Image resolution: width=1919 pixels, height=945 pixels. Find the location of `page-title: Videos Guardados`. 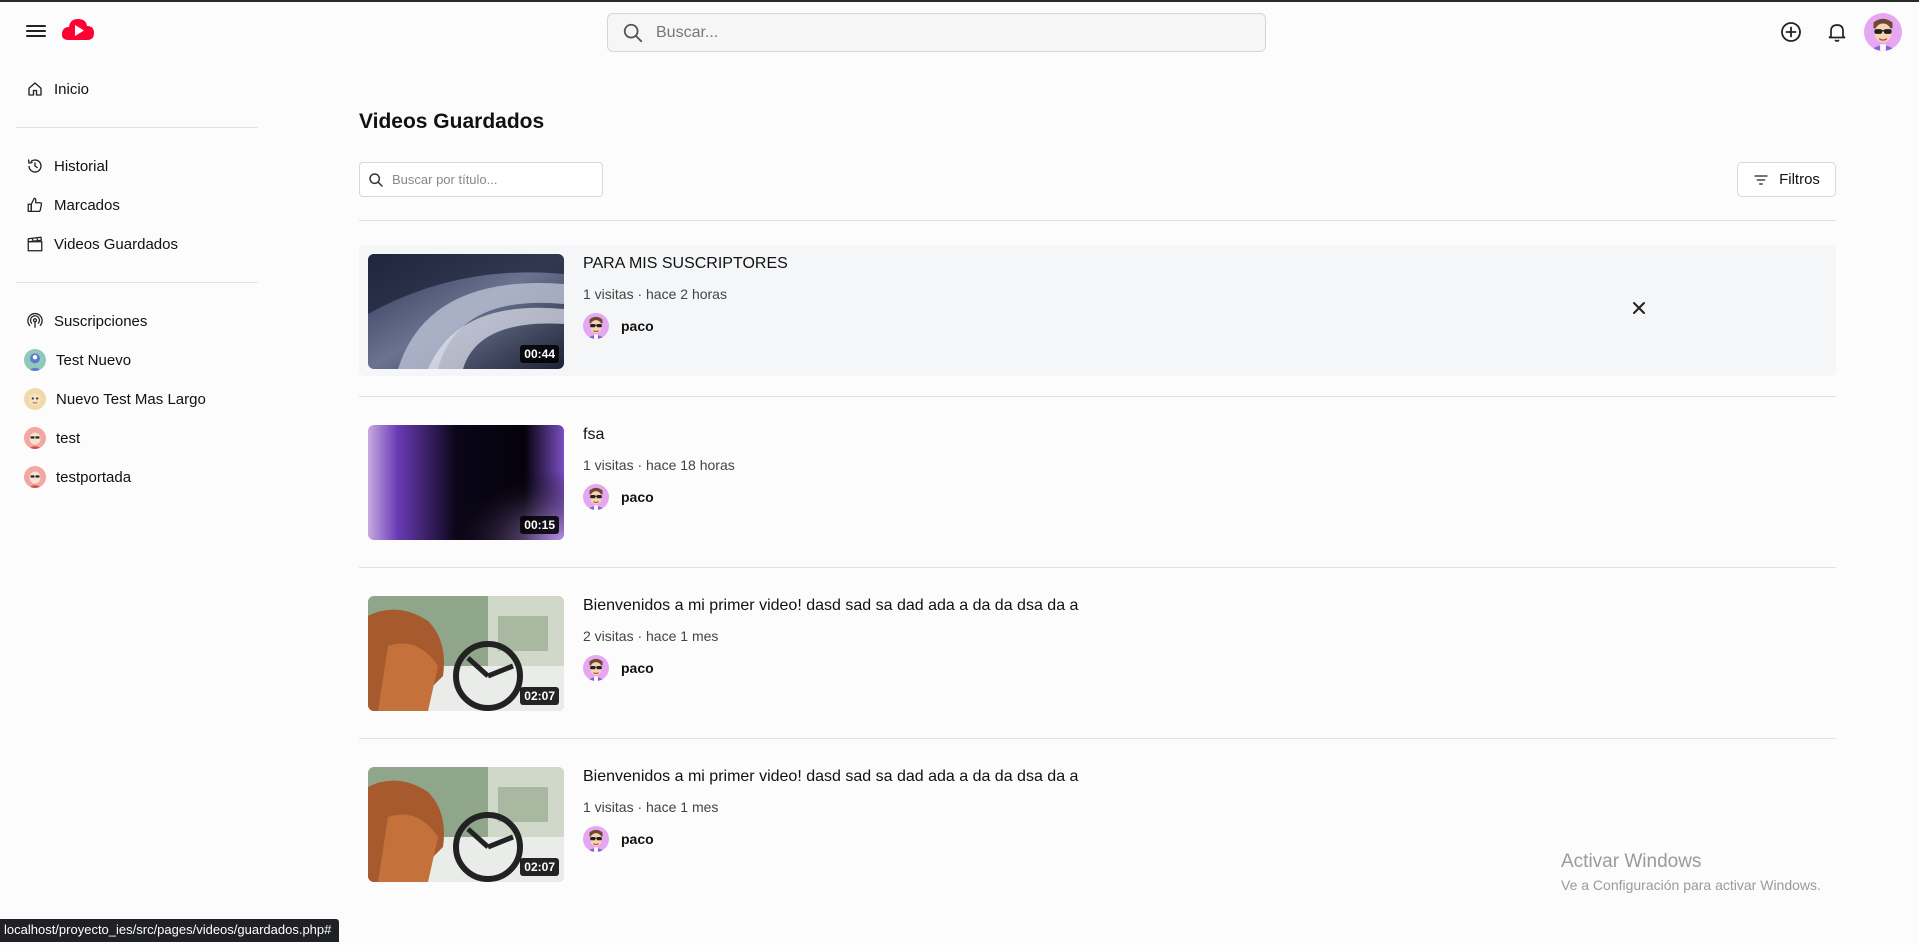

page-title: Videos Guardados is located at coordinates (452, 121).